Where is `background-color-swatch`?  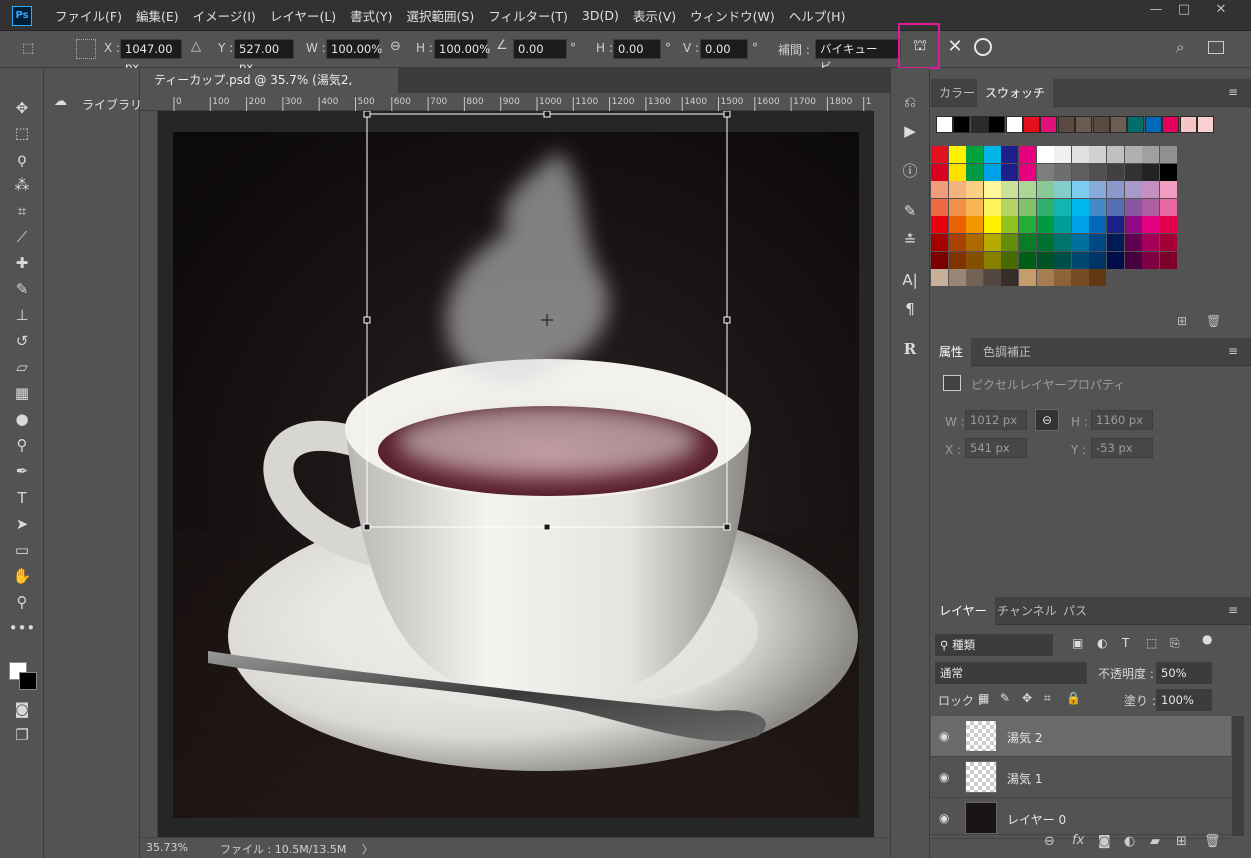
background-color-swatch is located at coordinates (28, 681).